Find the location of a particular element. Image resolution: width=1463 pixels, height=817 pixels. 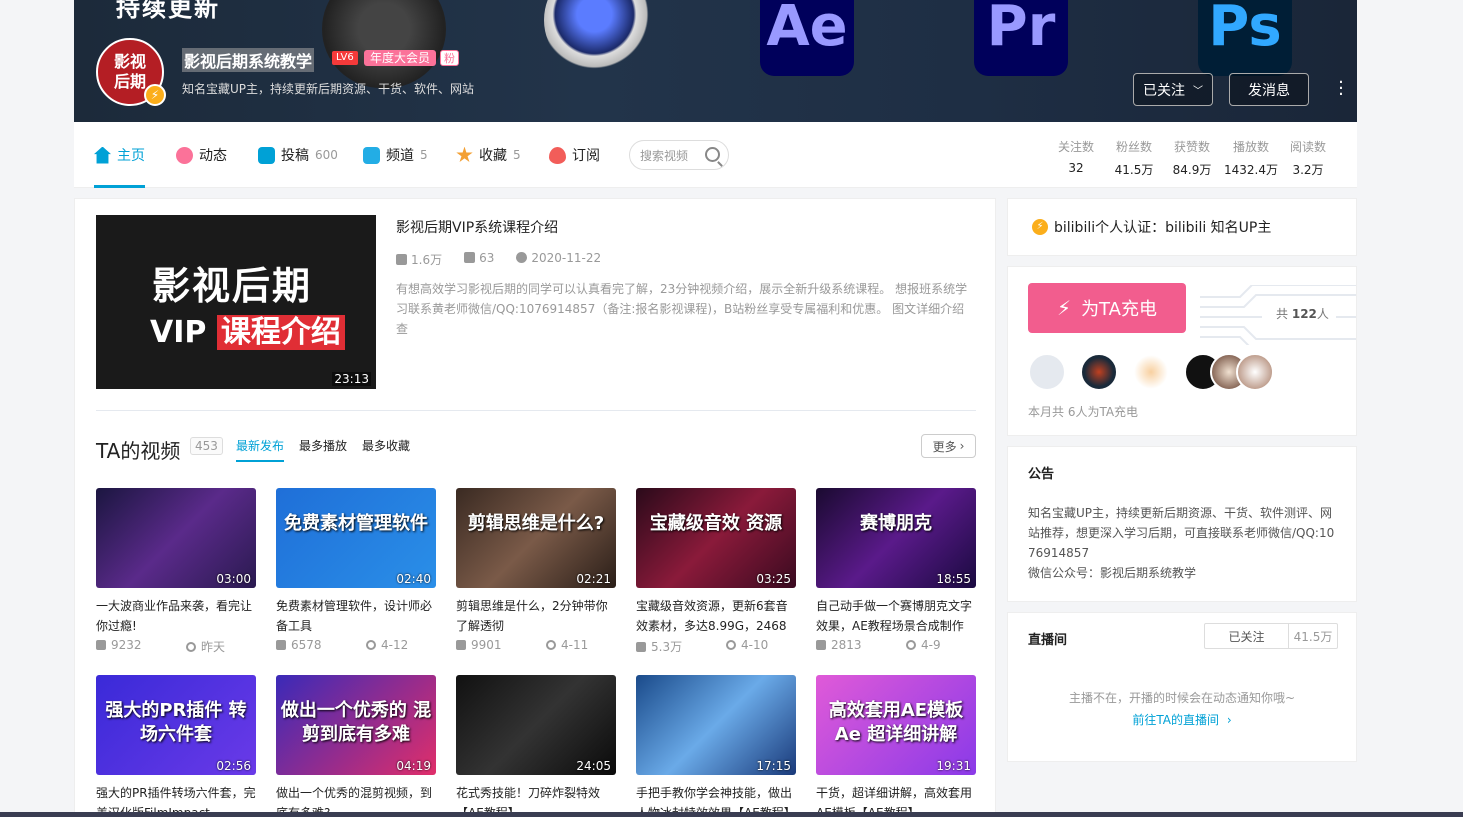

featured-video-cover: 影视后期 VIP 课程介绍 23:13 is located at coordinates (236, 302).